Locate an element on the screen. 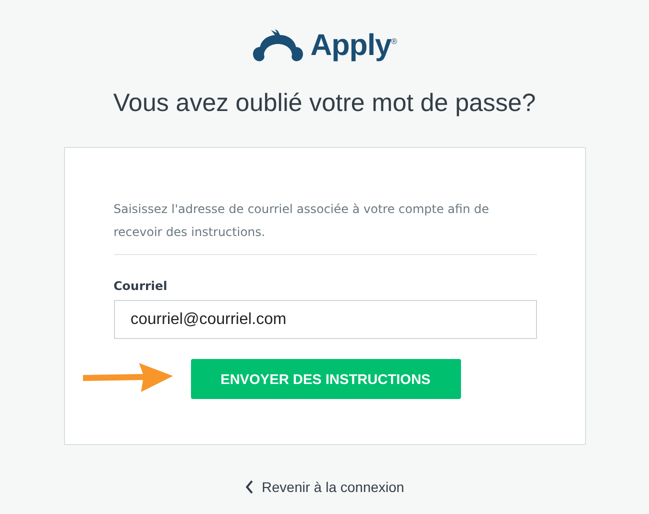  page-title: Vous avez oublié votre mot de passe? is located at coordinates (324, 103).